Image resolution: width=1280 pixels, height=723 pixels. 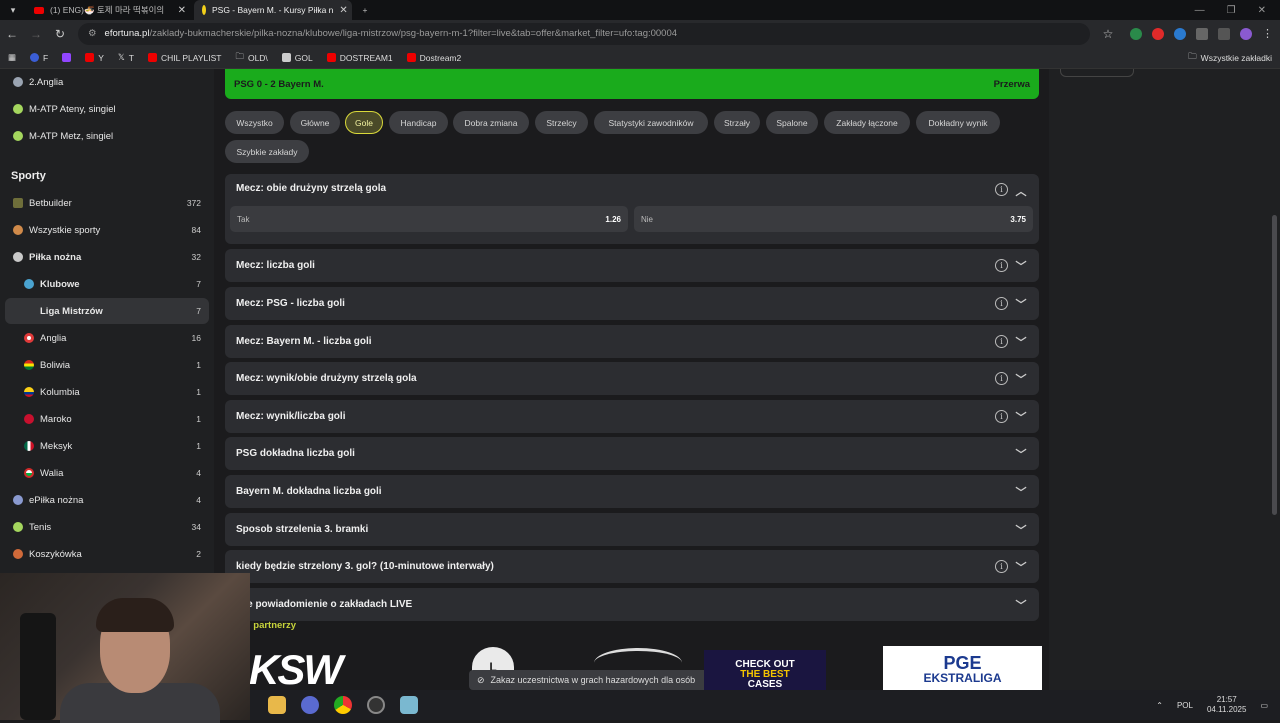 I want to click on restore-icon: ❐, so click(x=1231, y=10).